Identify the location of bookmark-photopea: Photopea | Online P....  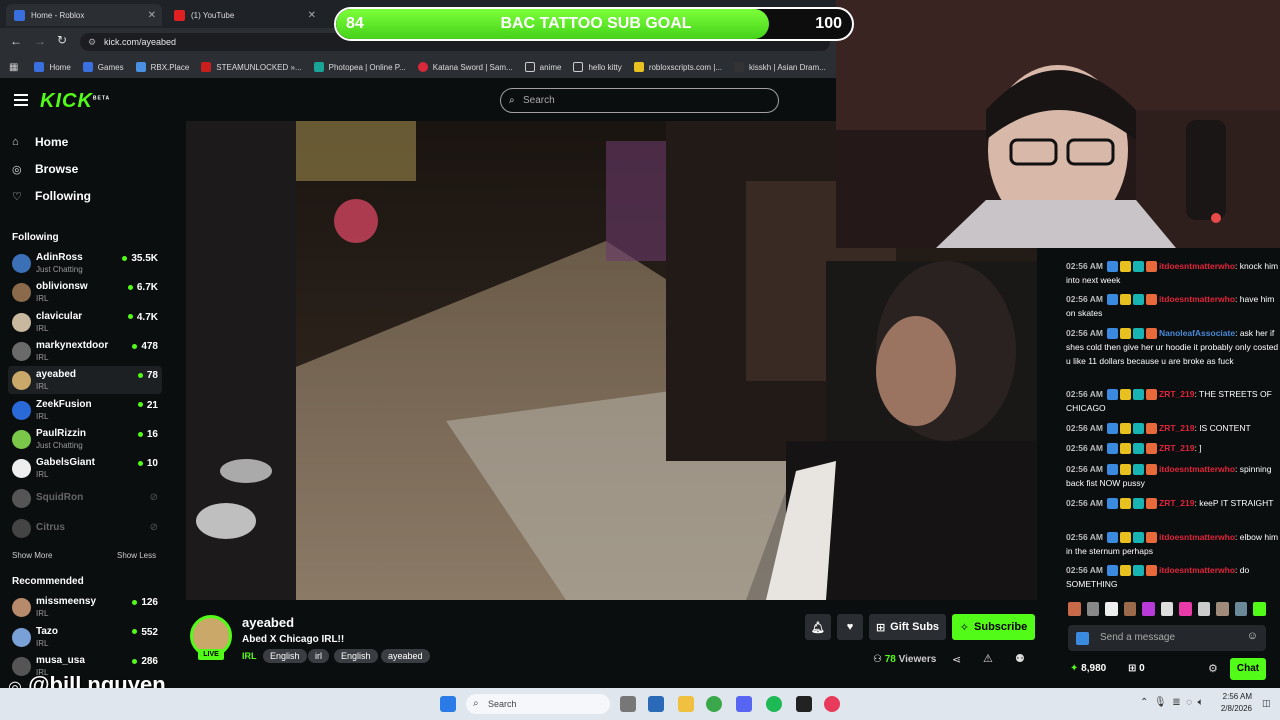
(359, 67).